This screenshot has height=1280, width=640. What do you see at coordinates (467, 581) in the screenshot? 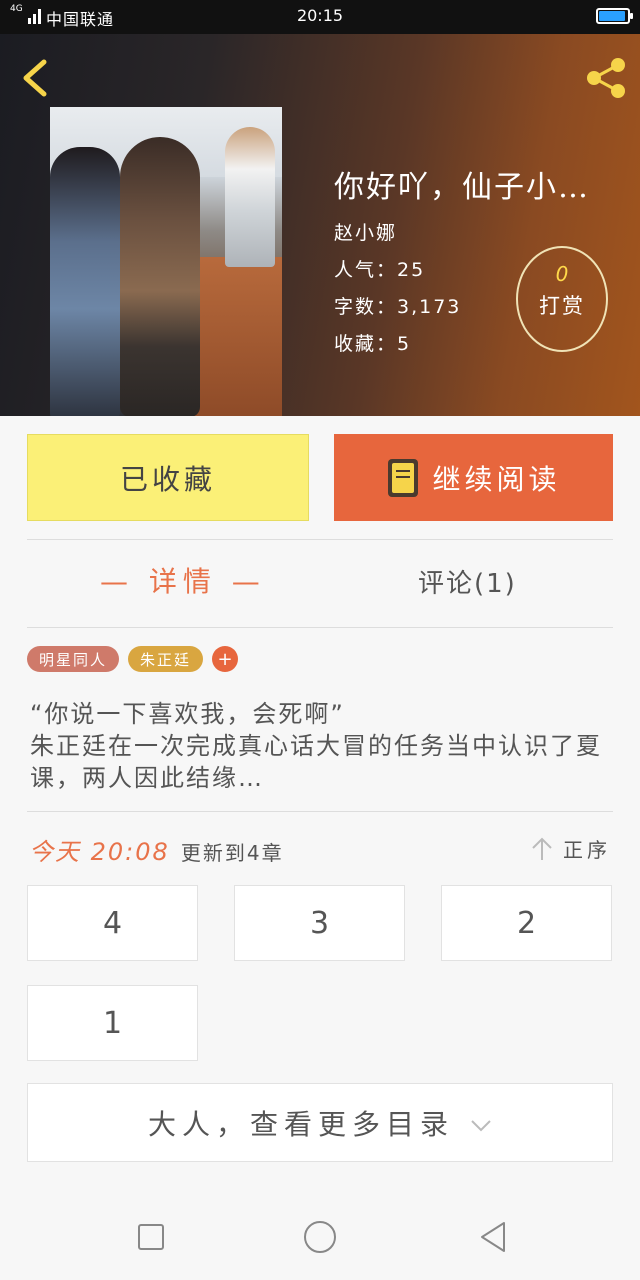
I see `tab-comments: 评论(1)` at bounding box center [467, 581].